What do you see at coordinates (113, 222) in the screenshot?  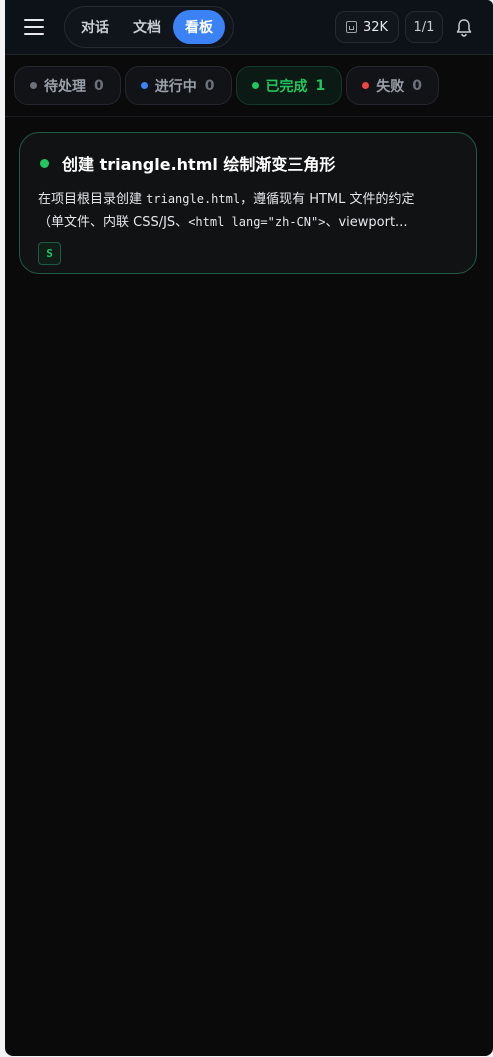 I see `desc-text: （单文件、内联 CSS/JS、` at bounding box center [113, 222].